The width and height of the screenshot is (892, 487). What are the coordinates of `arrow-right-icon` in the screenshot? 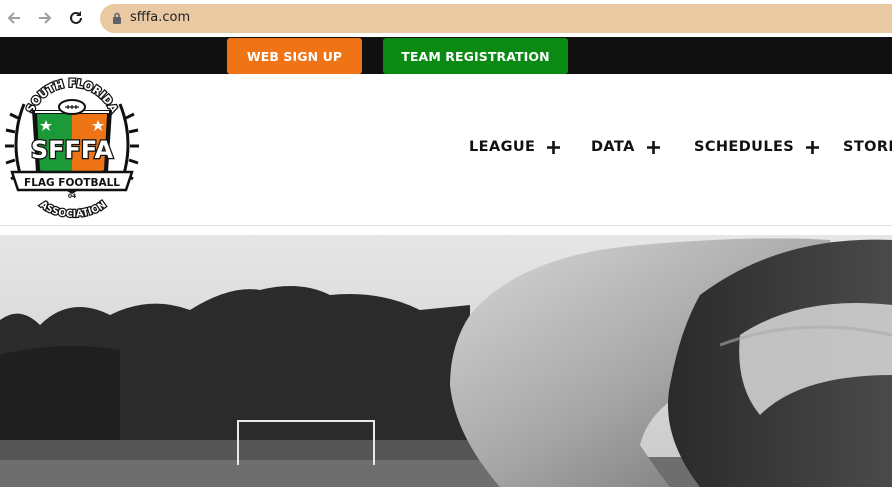 It's located at (45, 18).